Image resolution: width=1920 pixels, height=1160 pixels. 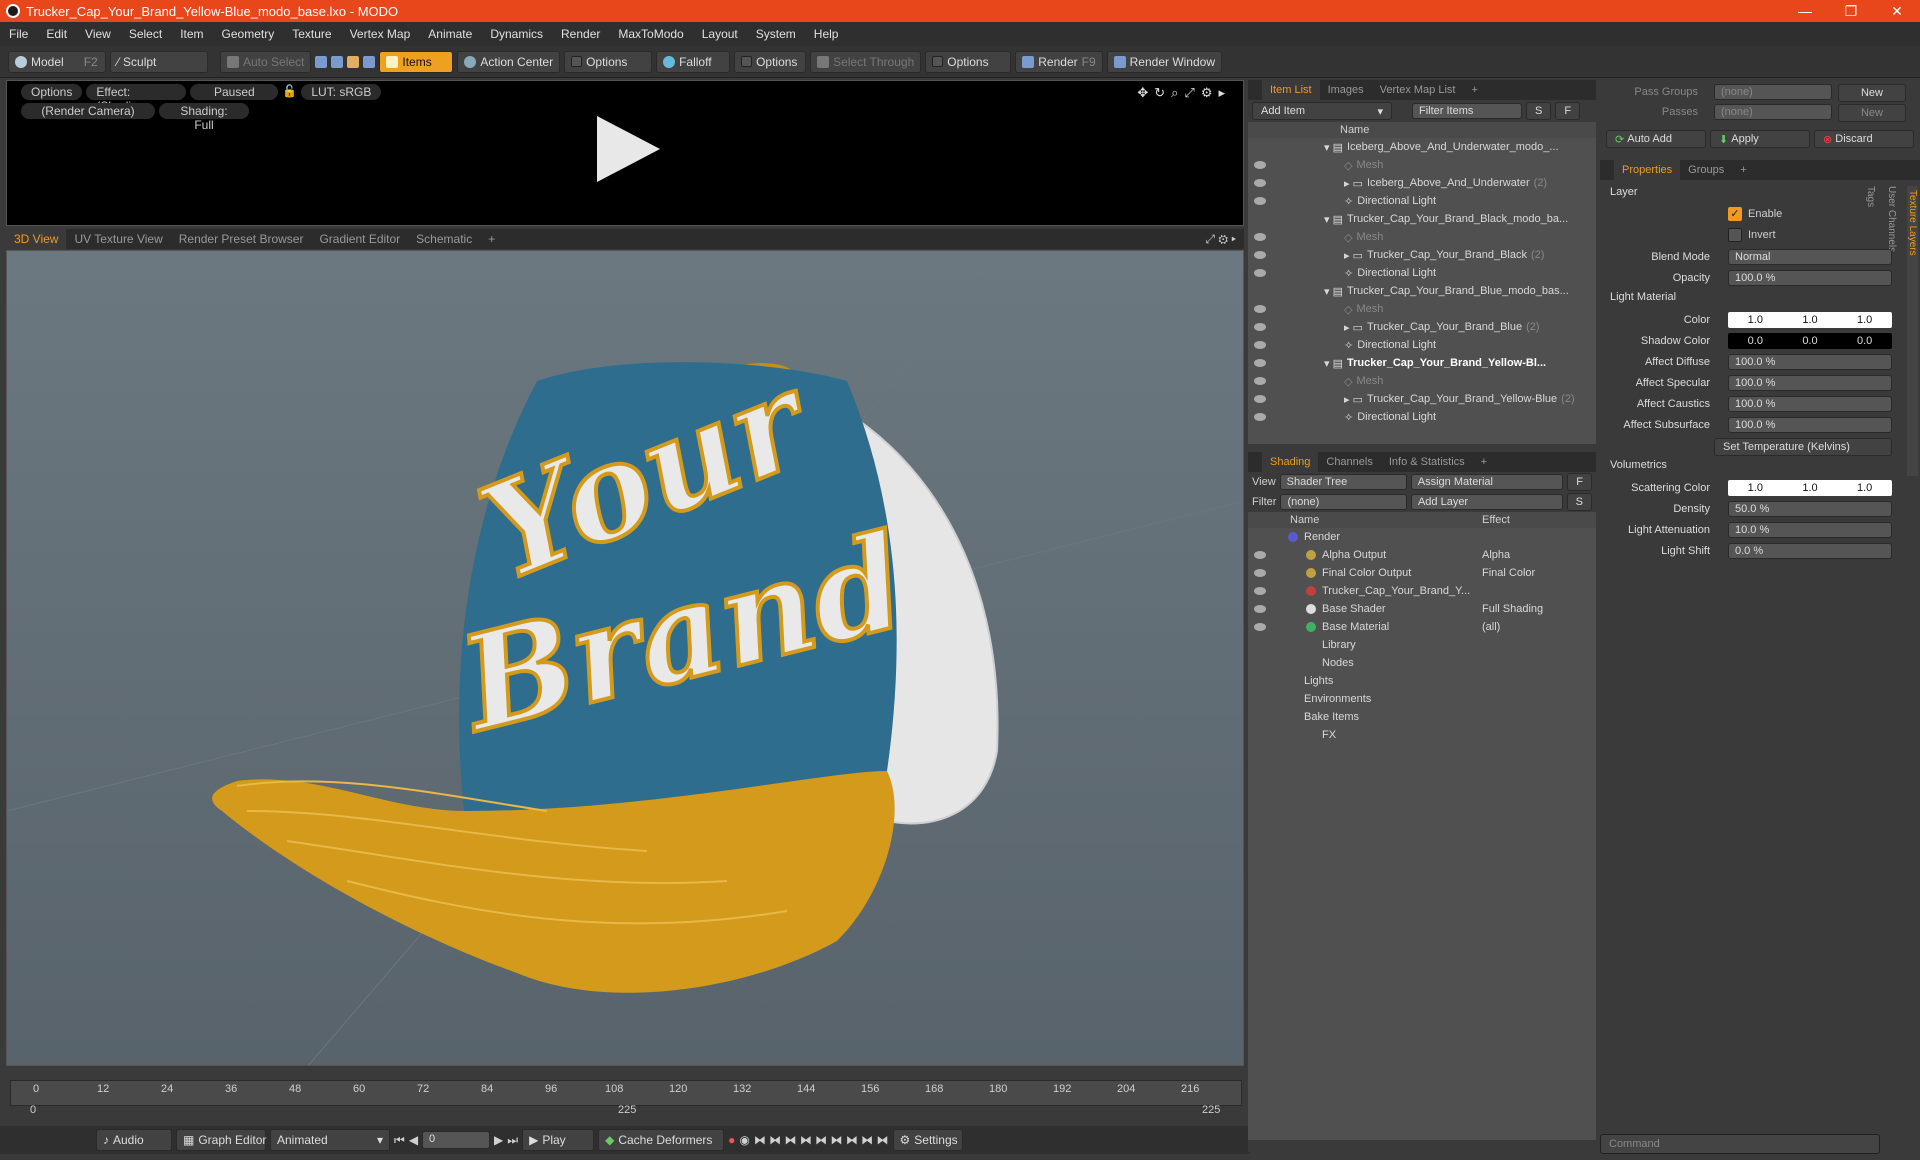 I want to click on move-icon: ✥, so click(x=1142, y=93).